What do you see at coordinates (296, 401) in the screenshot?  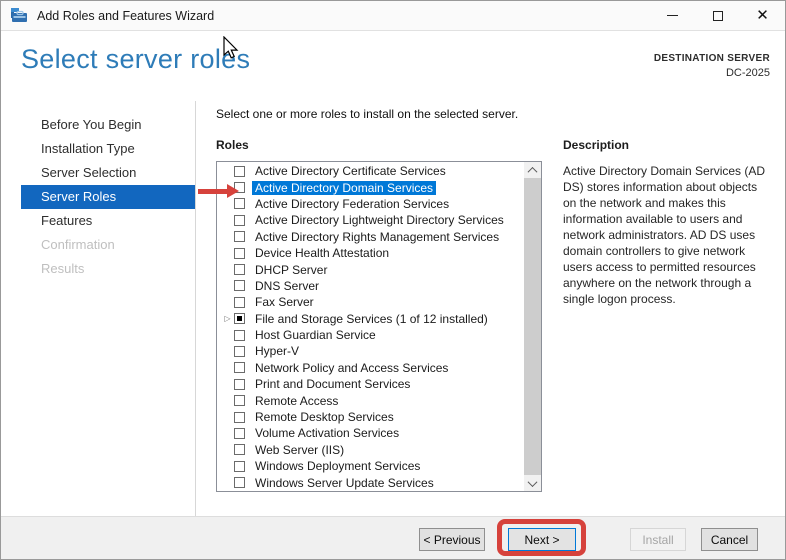 I see `role-label: Remote Access` at bounding box center [296, 401].